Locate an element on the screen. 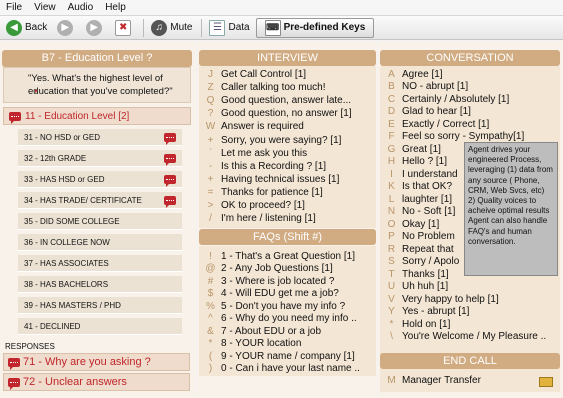 The width and height of the screenshot is (563, 398). endcall-title: END CALL is located at coordinates (470, 361).